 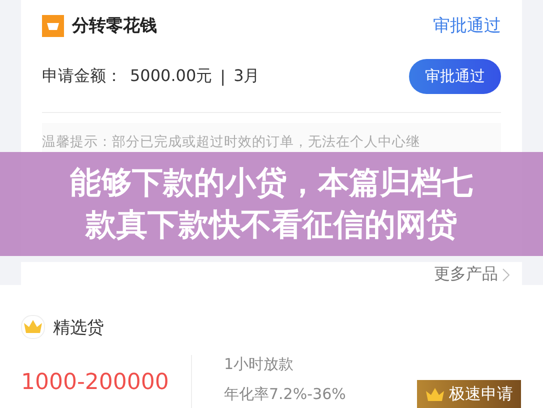 What do you see at coordinates (171, 76) in the screenshot?
I see `amount-value: 5000.00元` at bounding box center [171, 76].